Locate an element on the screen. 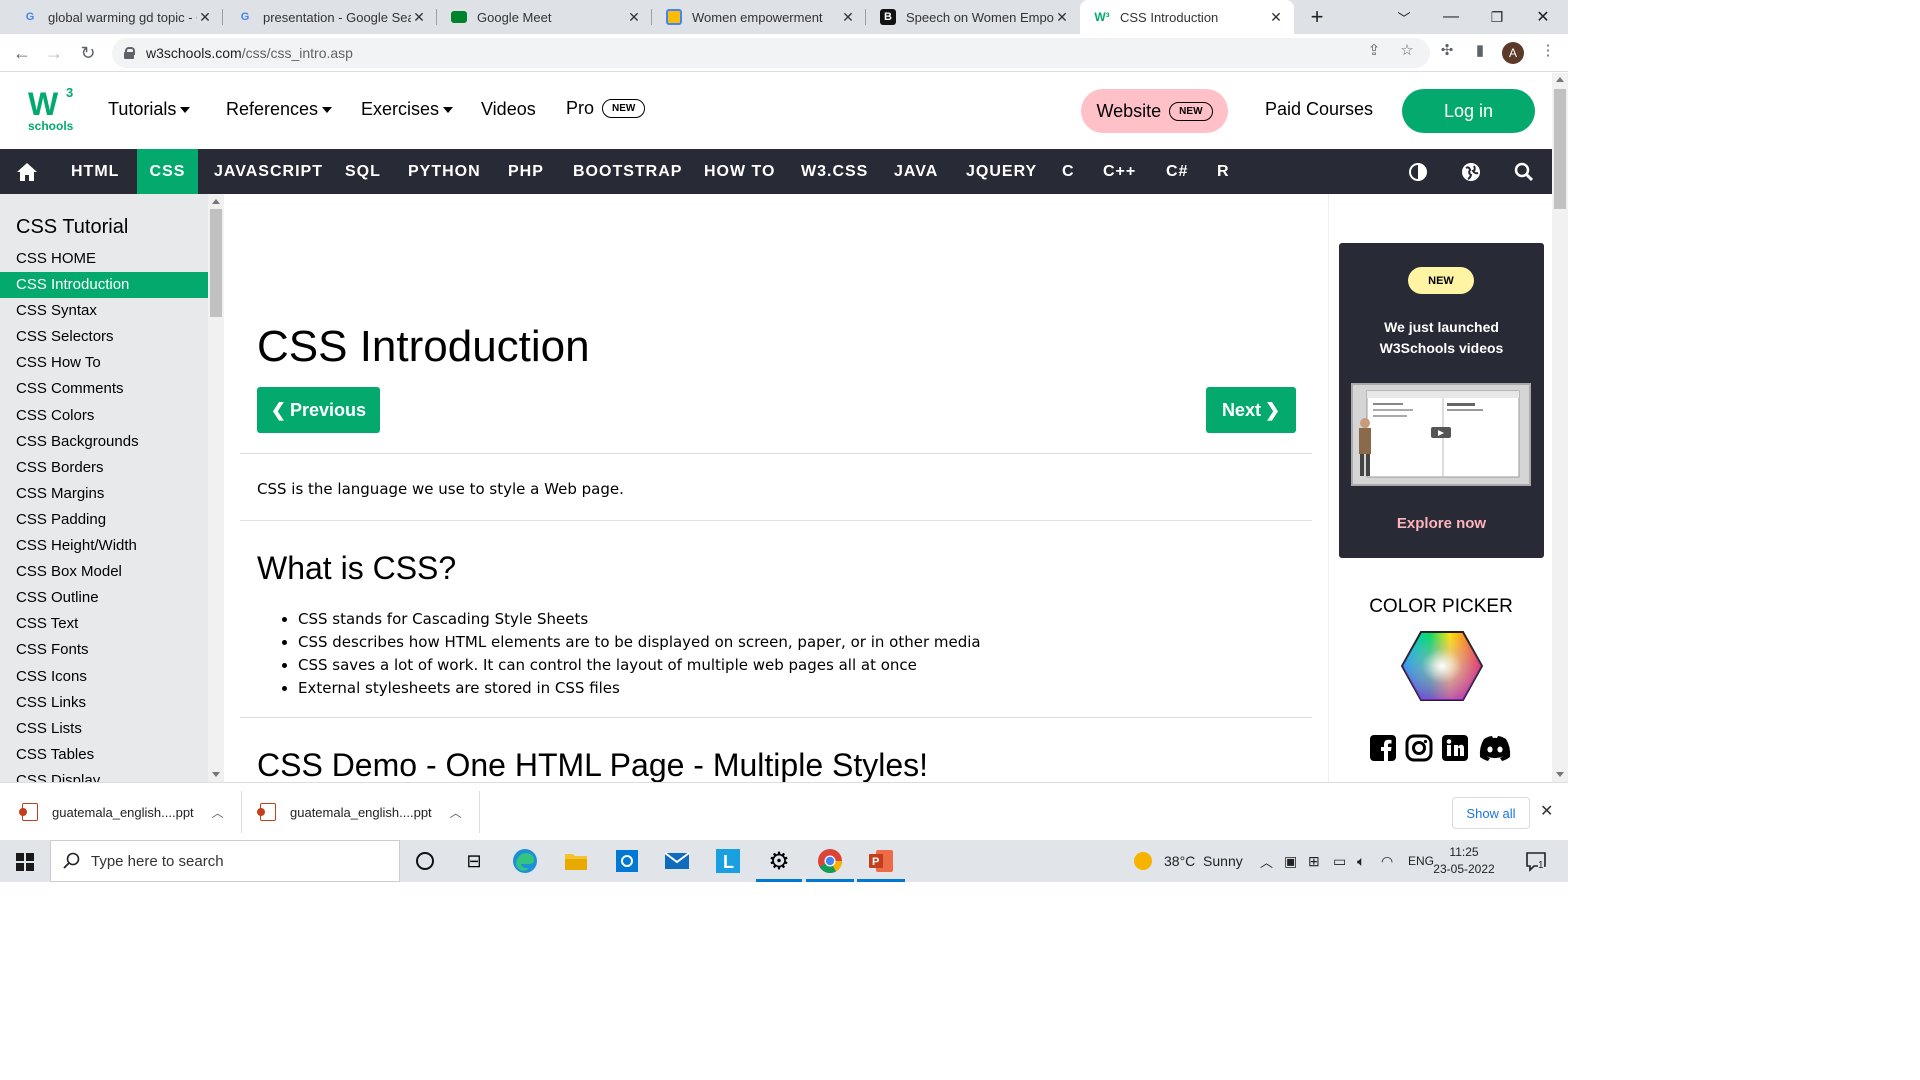 The height and width of the screenshot is (1080, 1920). tray-app-icon: ▣ is located at coordinates (1290, 861).